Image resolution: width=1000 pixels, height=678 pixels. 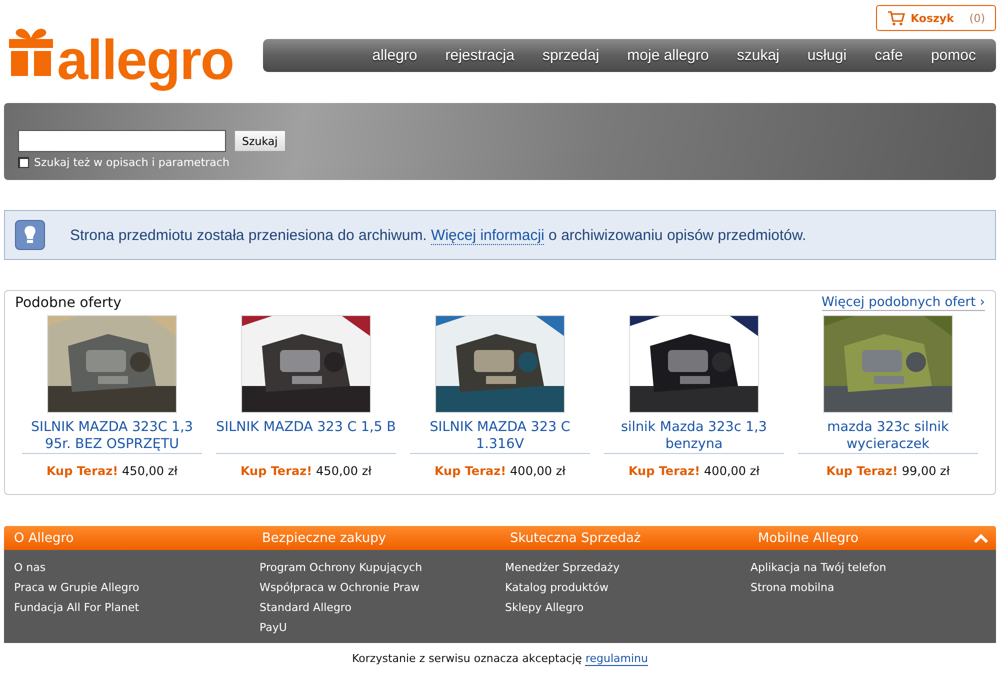 I want to click on footer-link: Współpraca w Ochronie Praw, so click(x=382, y=588).